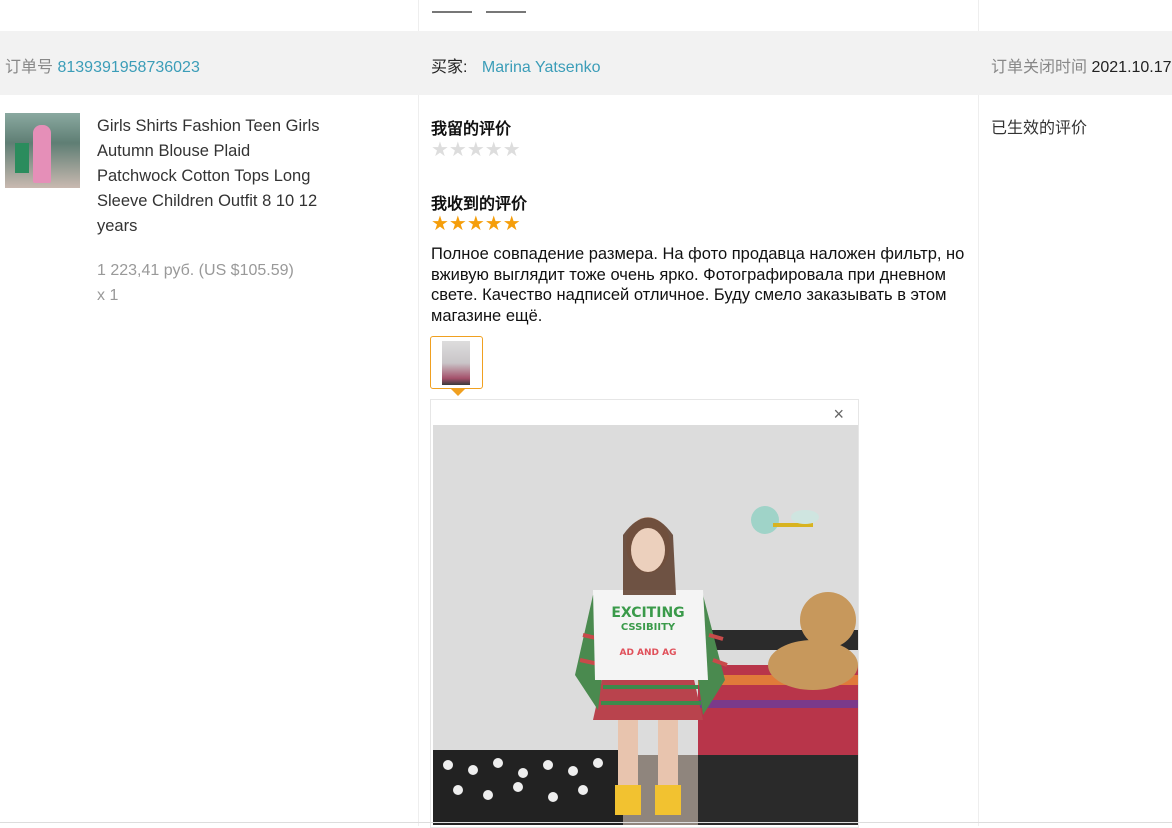 This screenshot has width=1172, height=828. Describe the element at coordinates (647, 653) in the screenshot. I see `shirt-print-line-3: AD AND AG` at that location.